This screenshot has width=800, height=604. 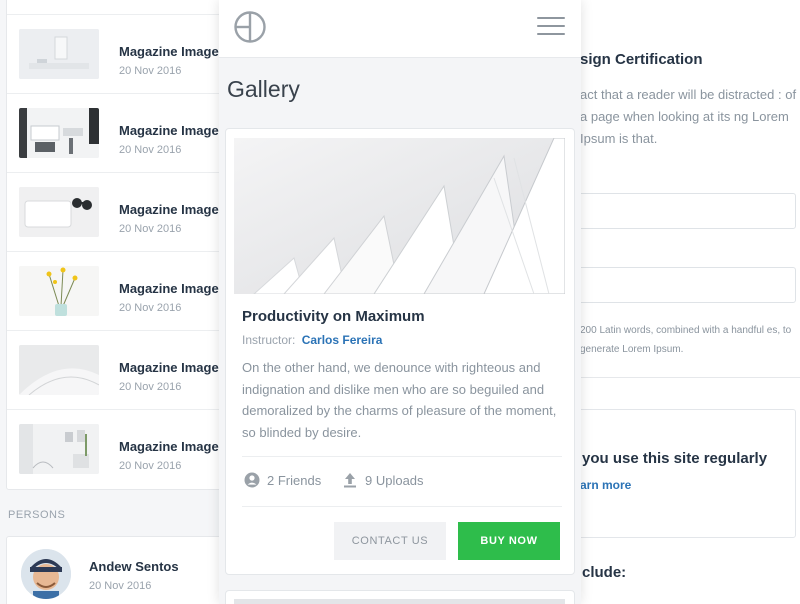 What do you see at coordinates (252, 480) in the screenshot?
I see `user-icon` at bounding box center [252, 480].